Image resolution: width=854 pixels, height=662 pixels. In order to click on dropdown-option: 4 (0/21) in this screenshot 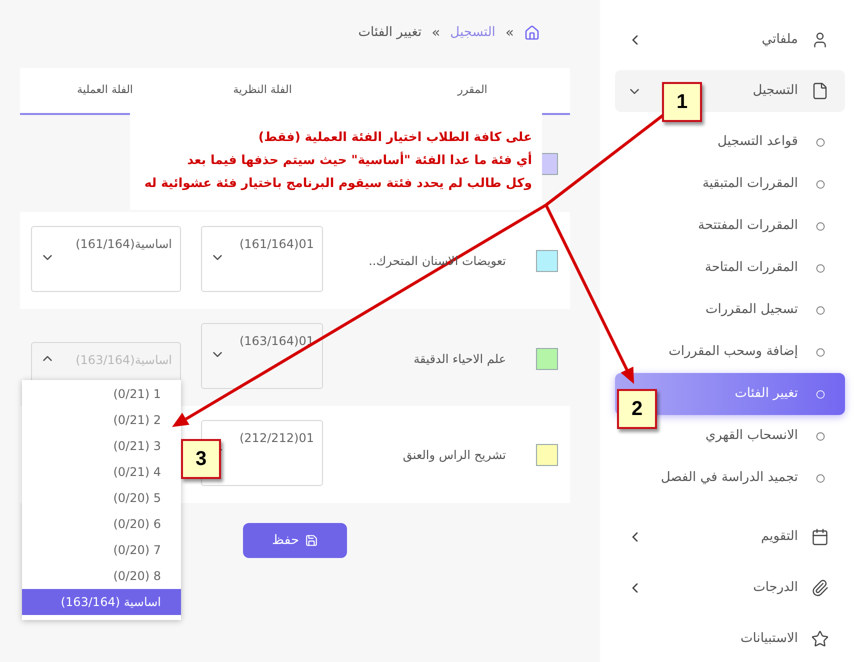, I will do `click(101, 472)`.